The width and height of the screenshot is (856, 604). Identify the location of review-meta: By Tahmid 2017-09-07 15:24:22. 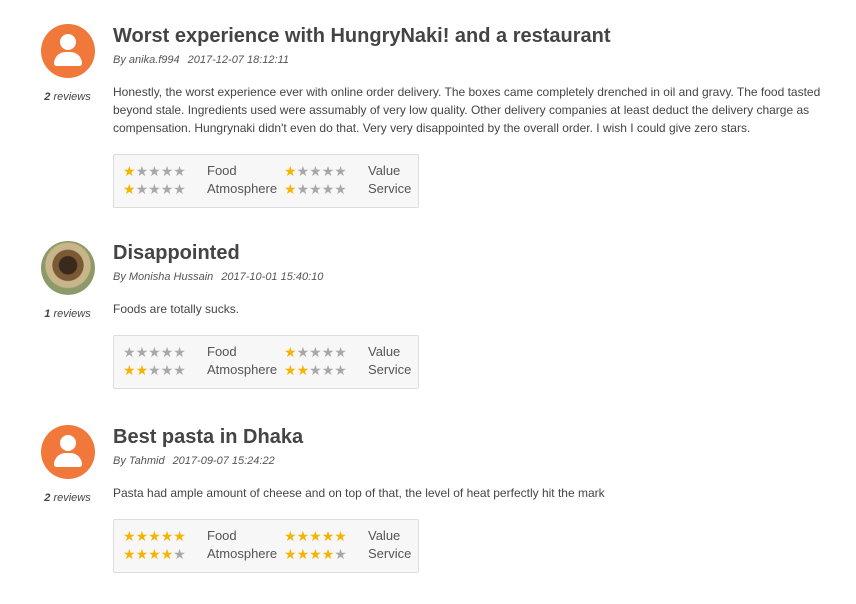
(473, 461).